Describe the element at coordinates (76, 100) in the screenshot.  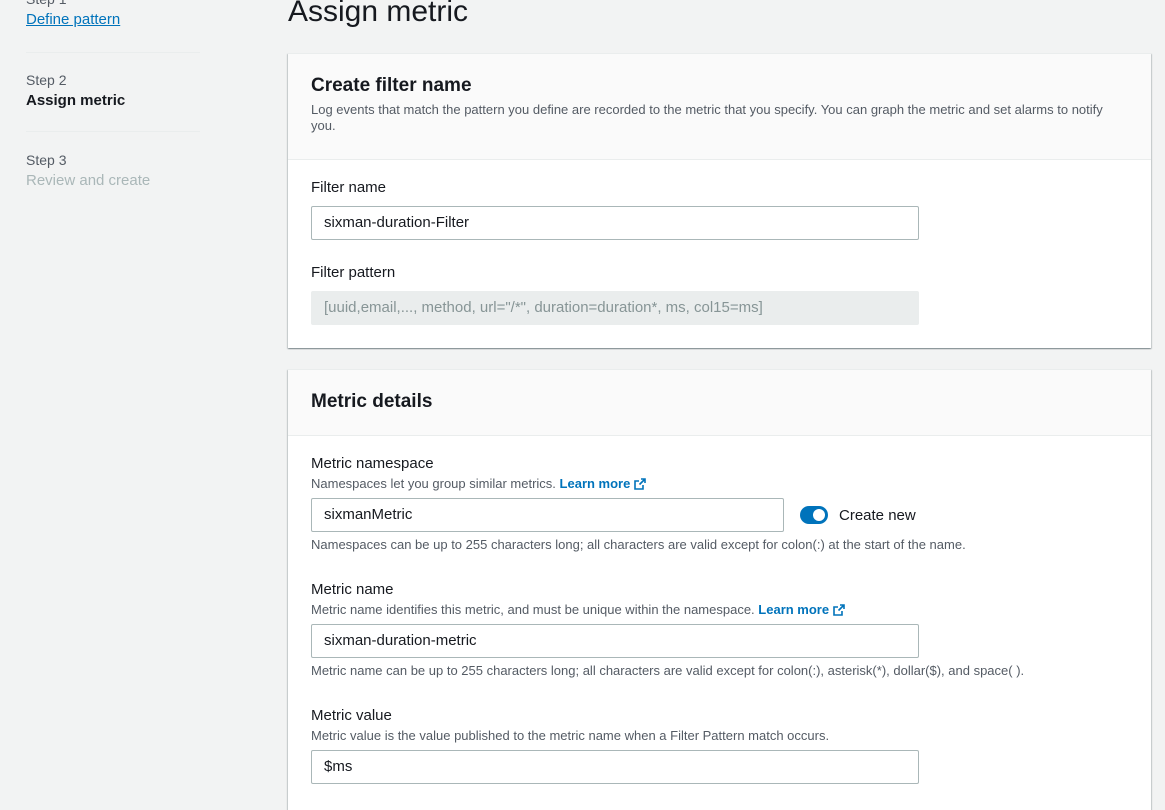
I see `step-2-title: Assign metric` at that location.